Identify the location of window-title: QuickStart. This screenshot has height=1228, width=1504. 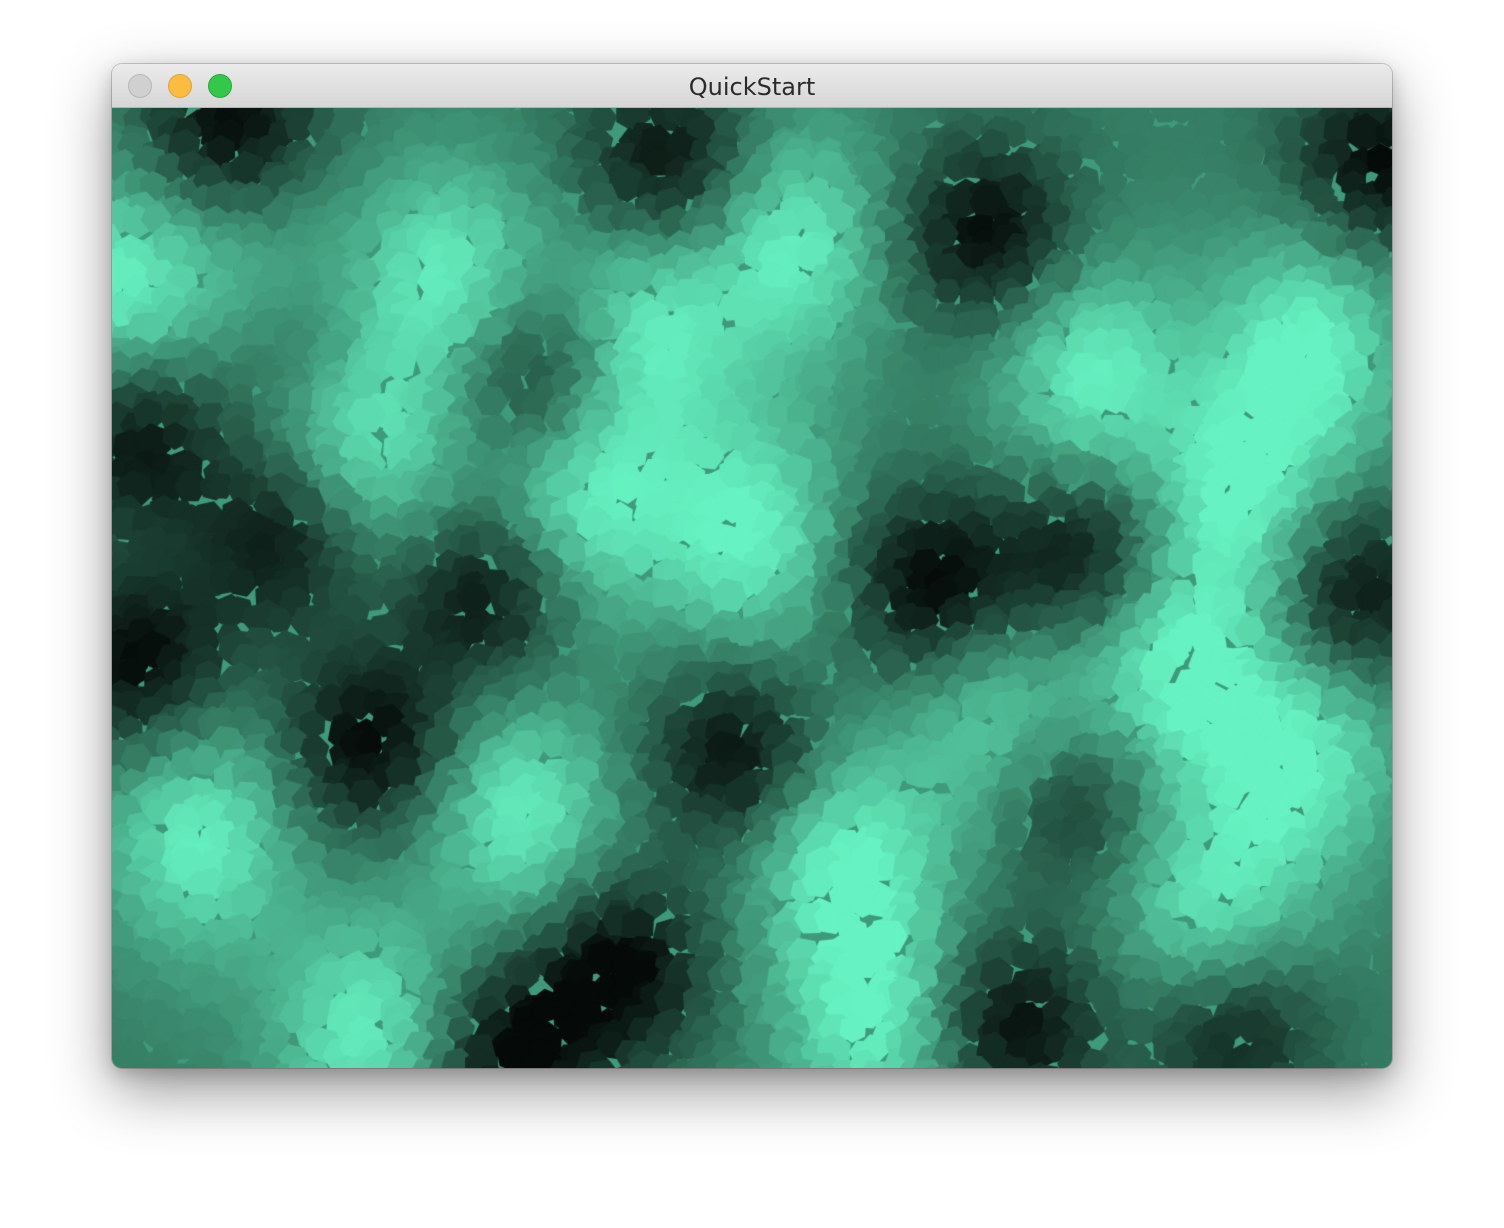
(752, 87).